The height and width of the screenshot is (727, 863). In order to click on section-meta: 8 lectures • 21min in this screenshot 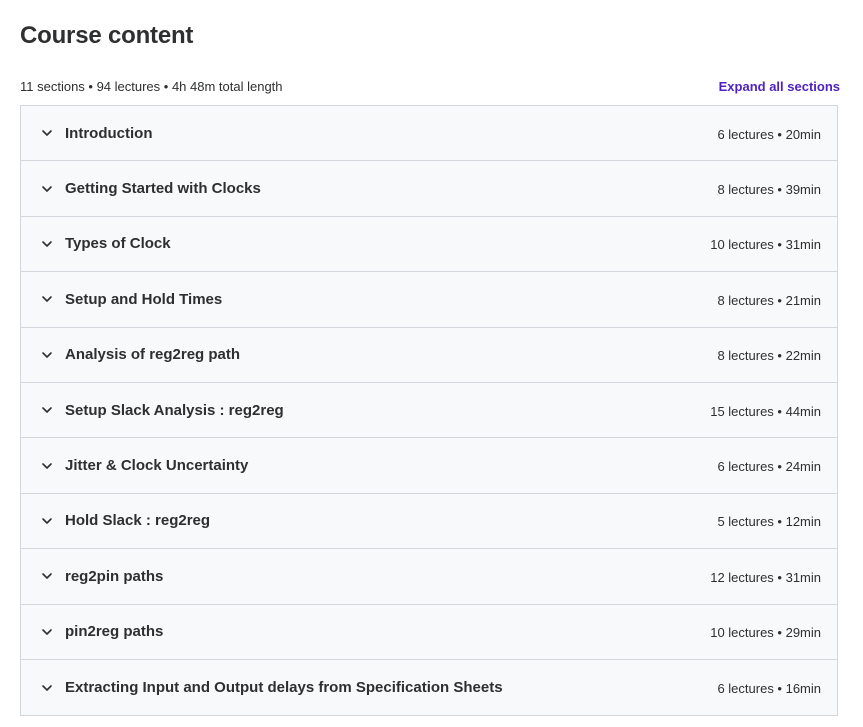, I will do `click(769, 300)`.